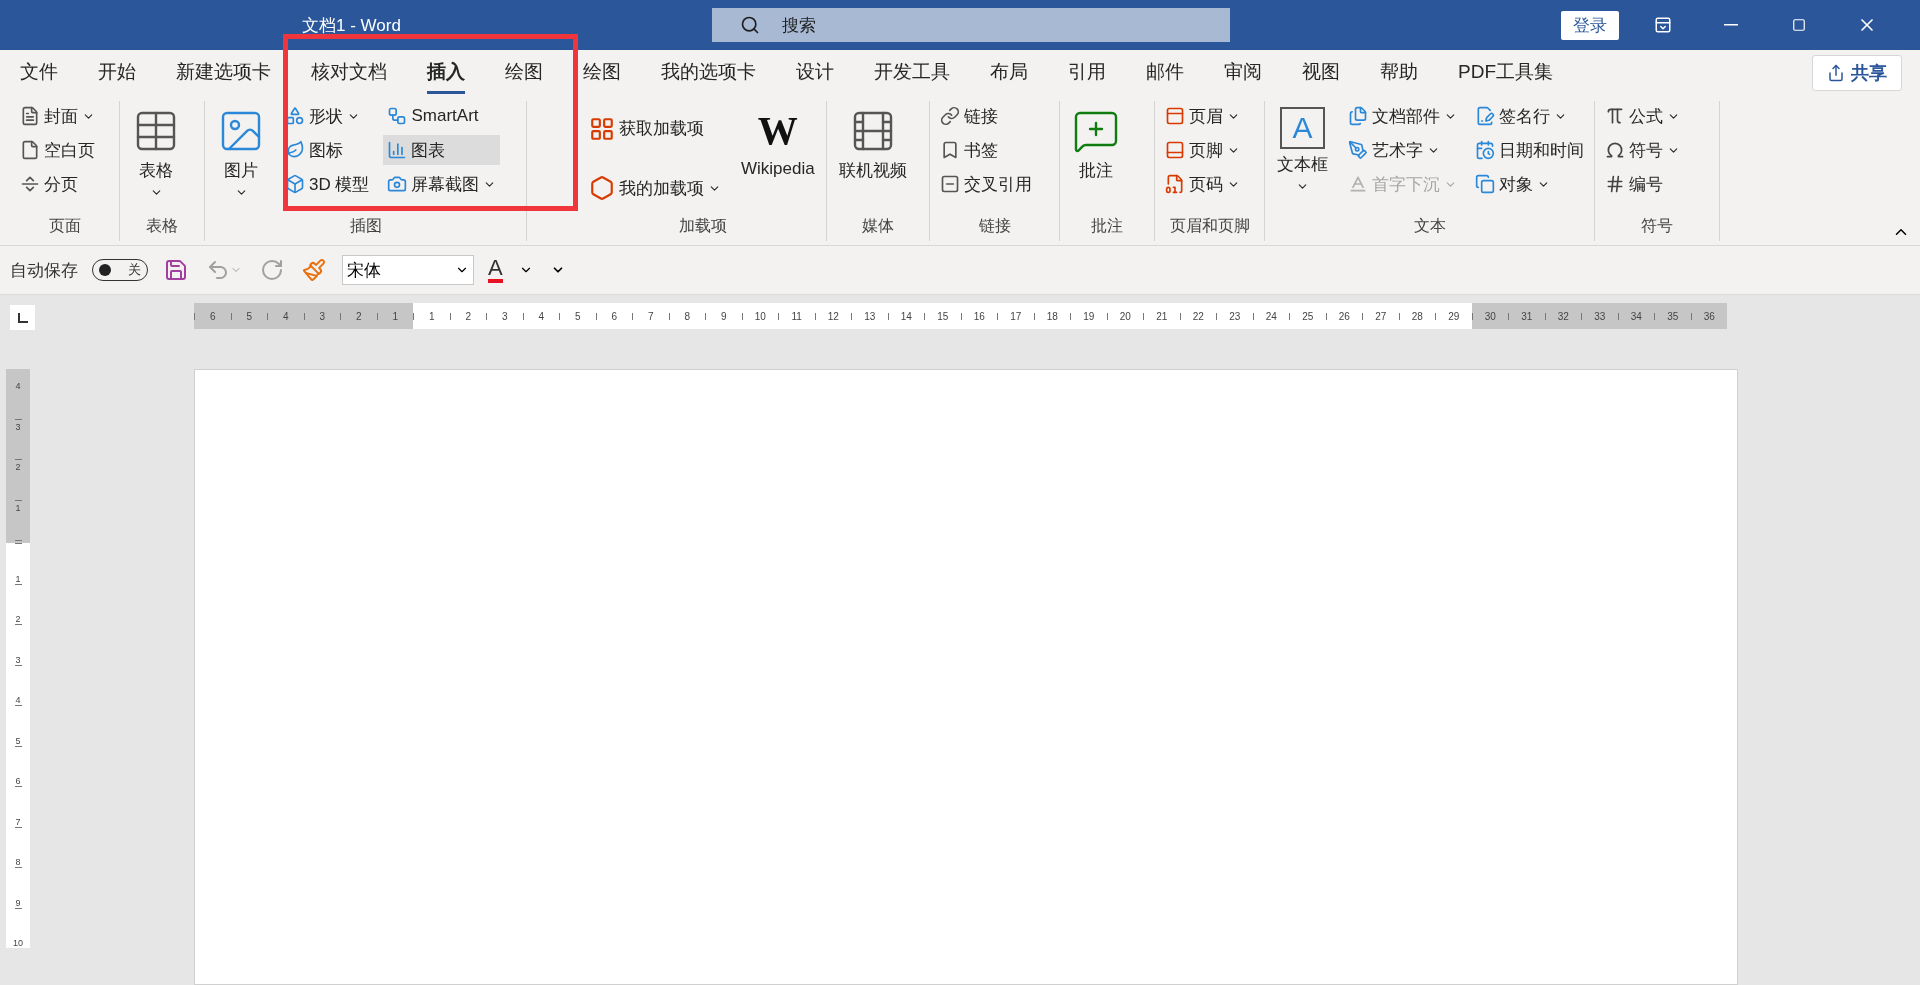 The height and width of the screenshot is (985, 1920). Describe the element at coordinates (1485, 116) in the screenshot. I see `signature-icon` at that location.